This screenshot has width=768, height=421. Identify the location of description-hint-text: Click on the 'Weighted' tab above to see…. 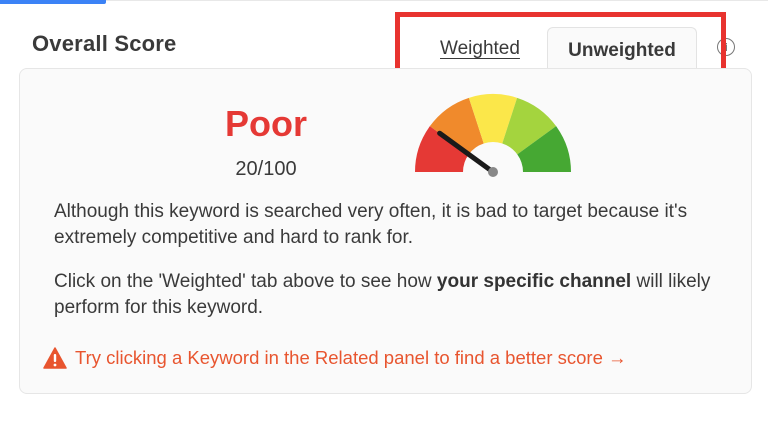
(394, 295).